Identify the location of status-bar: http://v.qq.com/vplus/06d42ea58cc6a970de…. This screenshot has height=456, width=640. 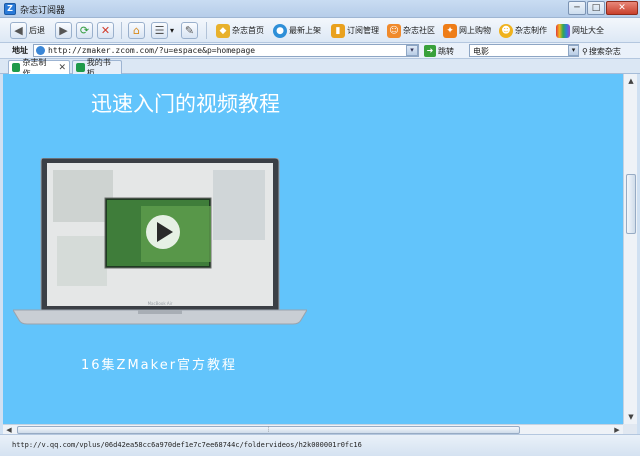
(320, 445).